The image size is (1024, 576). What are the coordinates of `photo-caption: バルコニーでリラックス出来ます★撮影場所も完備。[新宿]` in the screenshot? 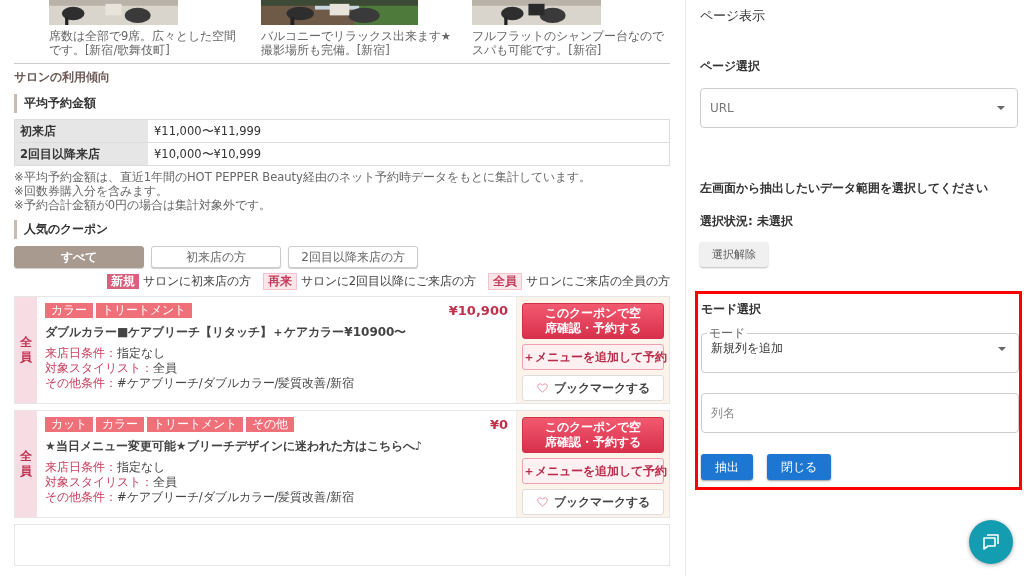 It's located at (356, 43).